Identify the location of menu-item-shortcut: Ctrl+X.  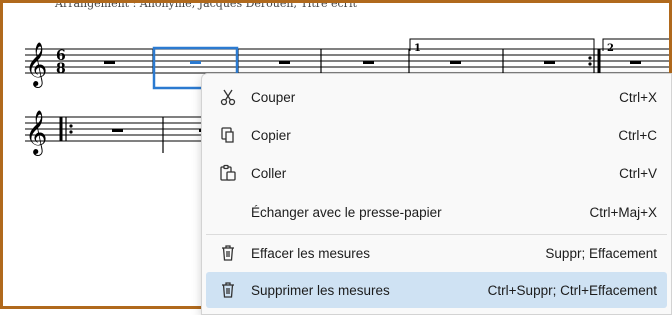
(638, 97).